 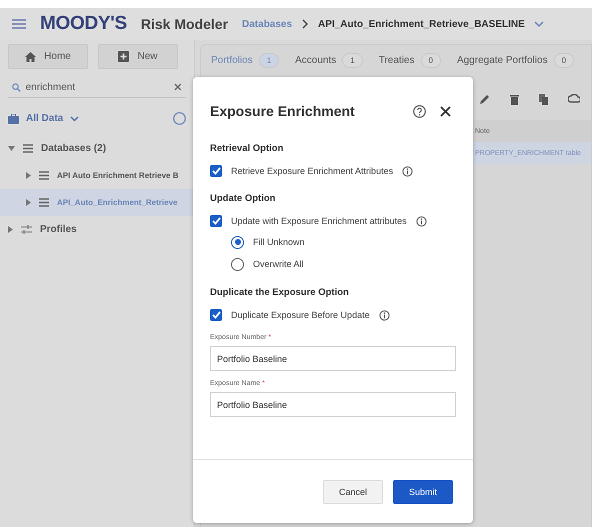 What do you see at coordinates (247, 148) in the screenshot?
I see `section-heading: Retrieval Option` at bounding box center [247, 148].